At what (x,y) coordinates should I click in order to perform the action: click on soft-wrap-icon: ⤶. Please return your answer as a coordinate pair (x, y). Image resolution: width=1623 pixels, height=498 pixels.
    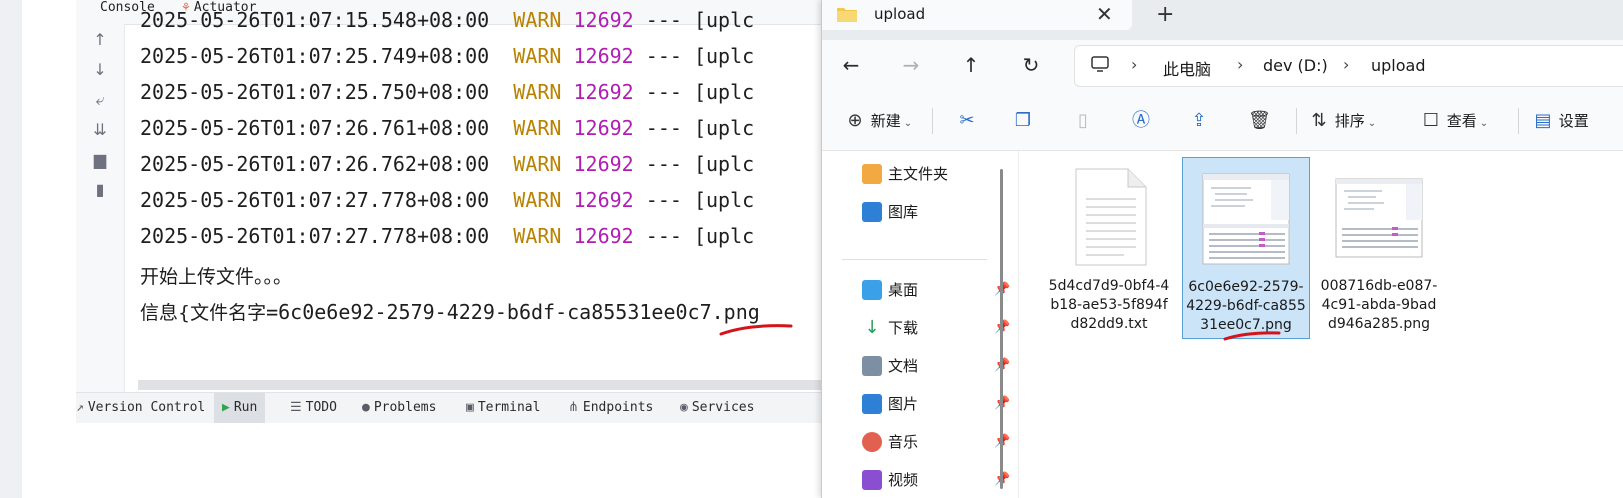
    Looking at the image, I should click on (100, 100).